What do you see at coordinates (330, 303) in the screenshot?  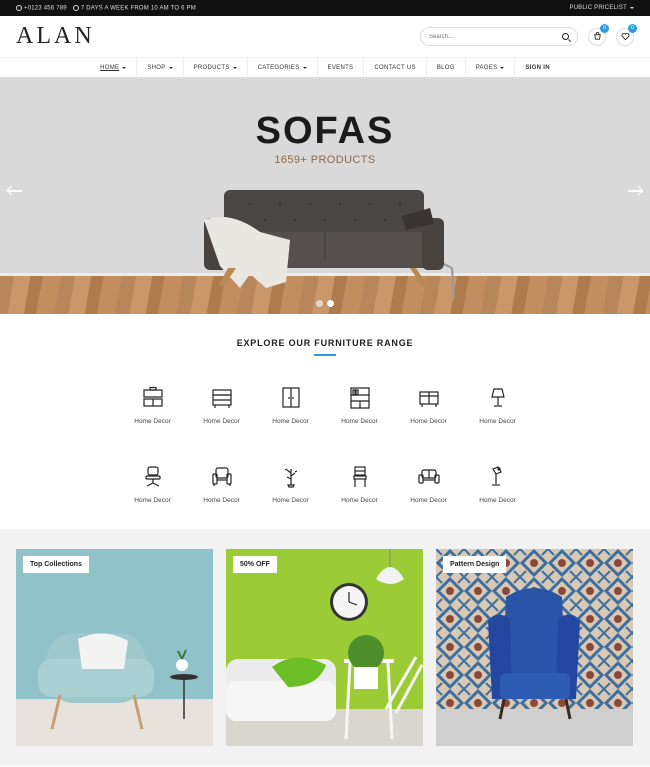 I see `slider-dot-active` at bounding box center [330, 303].